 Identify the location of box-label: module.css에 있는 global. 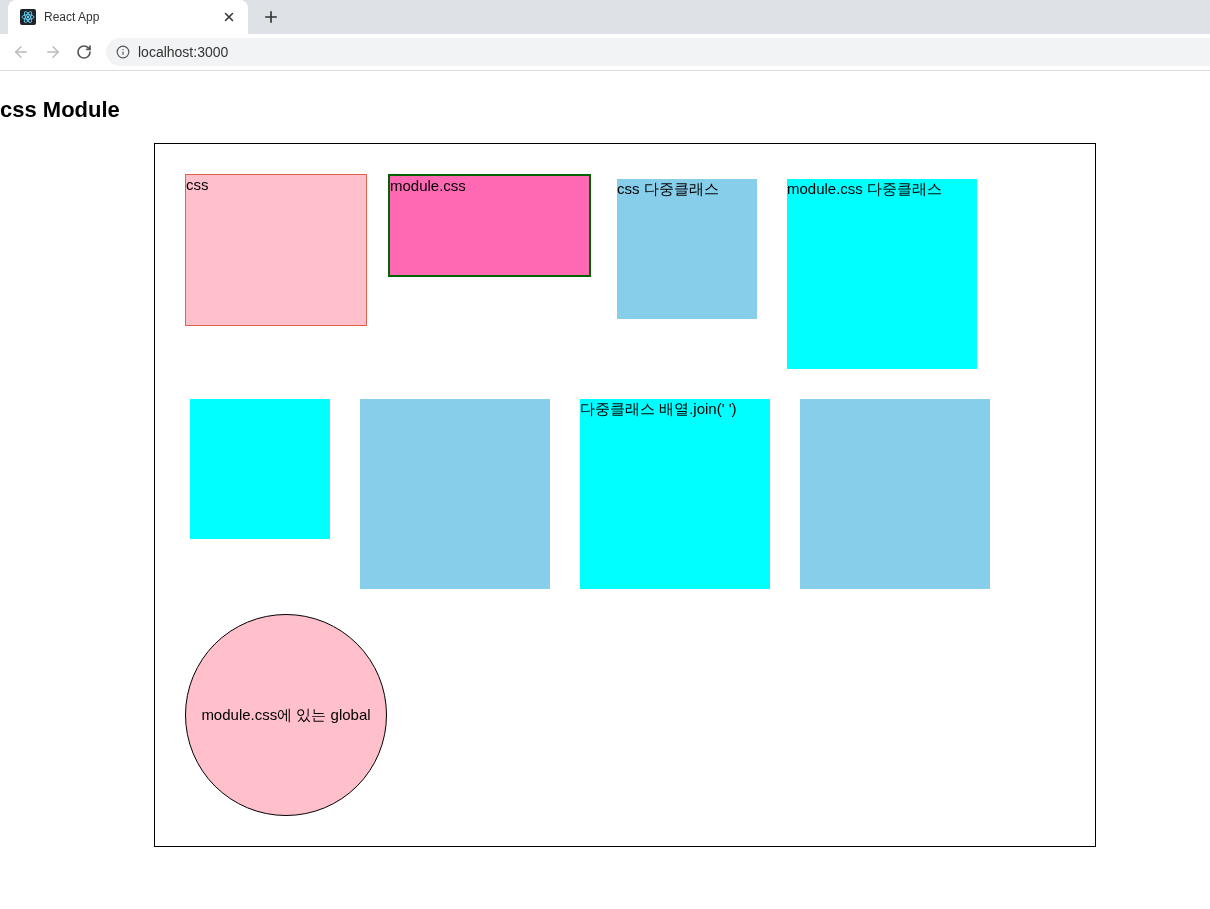
(286, 715).